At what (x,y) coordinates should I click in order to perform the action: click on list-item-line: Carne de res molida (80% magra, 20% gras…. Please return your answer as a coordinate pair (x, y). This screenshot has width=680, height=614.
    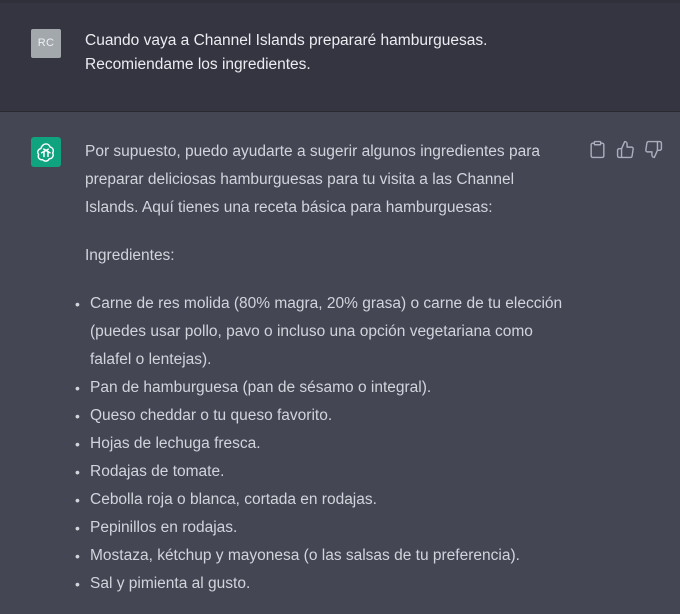
    Looking at the image, I should click on (326, 303).